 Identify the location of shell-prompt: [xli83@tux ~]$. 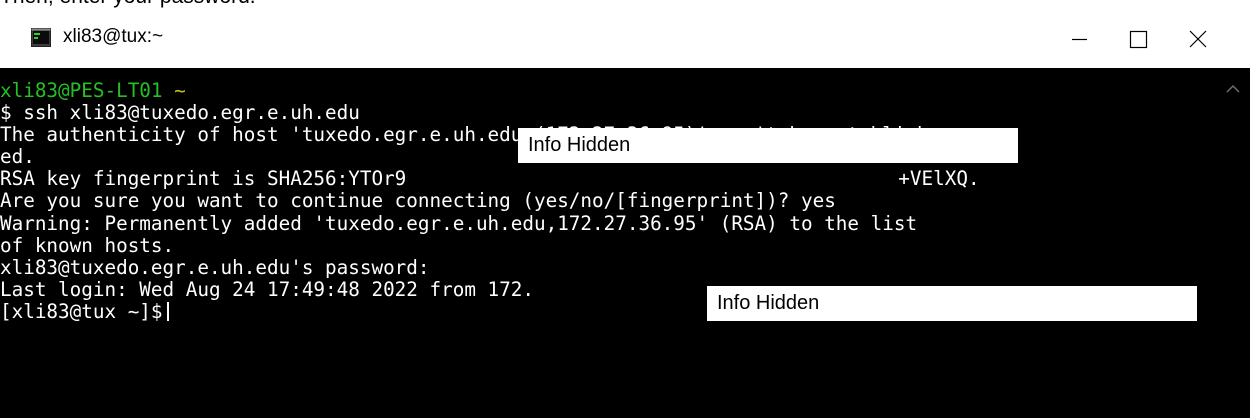
(81, 311).